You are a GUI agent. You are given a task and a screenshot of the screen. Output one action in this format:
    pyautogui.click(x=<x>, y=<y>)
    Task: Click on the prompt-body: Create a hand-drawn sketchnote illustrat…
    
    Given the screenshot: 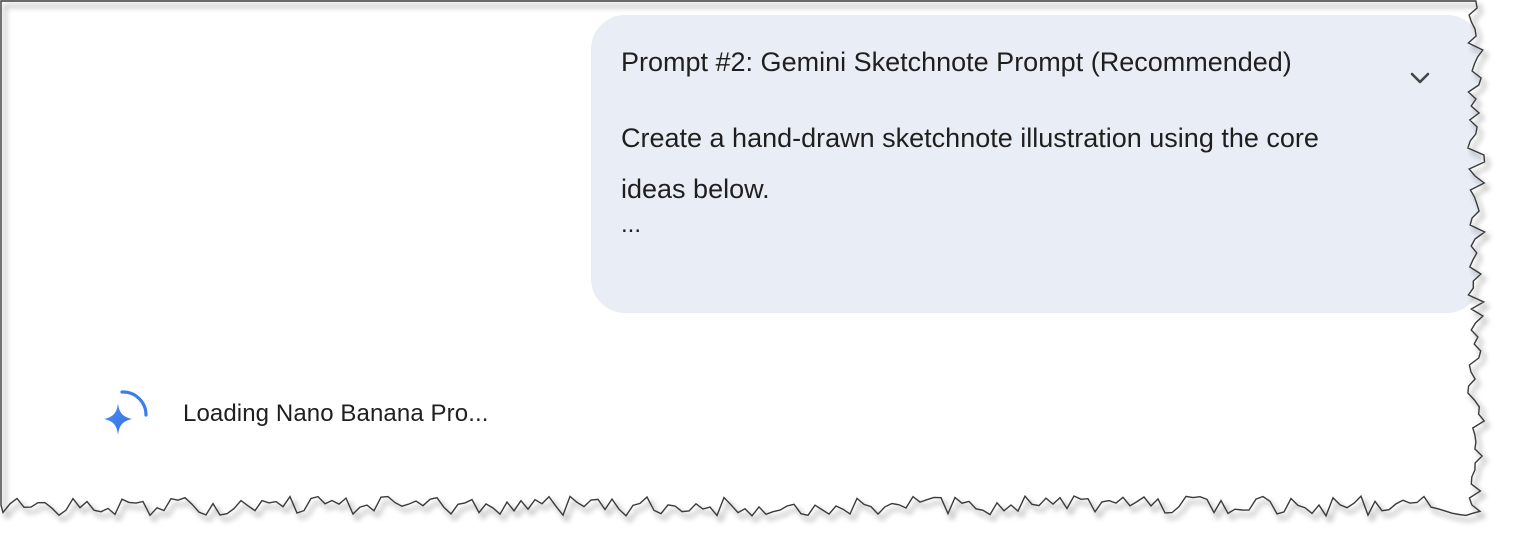 What is the action you would take?
    pyautogui.click(x=970, y=163)
    